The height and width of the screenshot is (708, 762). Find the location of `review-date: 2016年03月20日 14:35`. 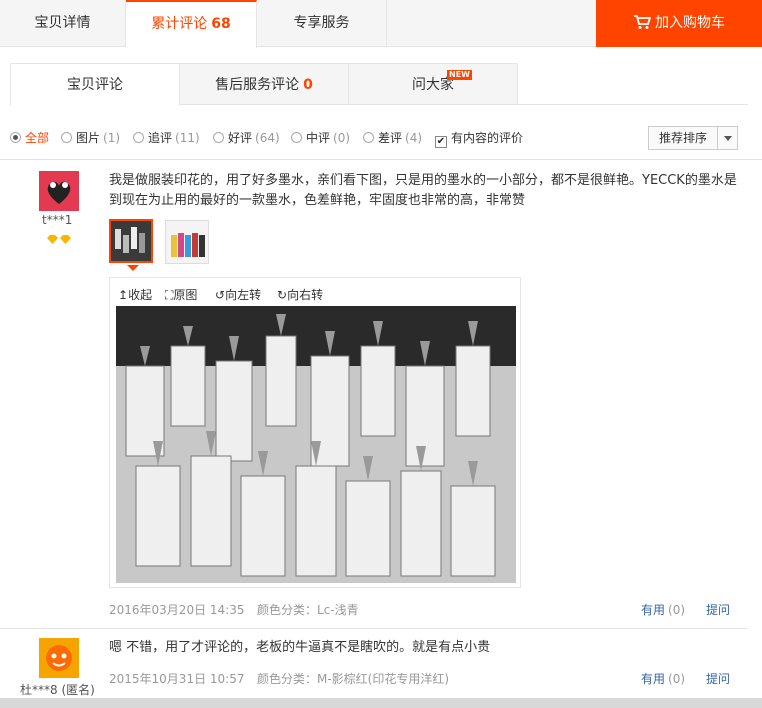

review-date: 2016年03月20日 14:35 is located at coordinates (177, 610).